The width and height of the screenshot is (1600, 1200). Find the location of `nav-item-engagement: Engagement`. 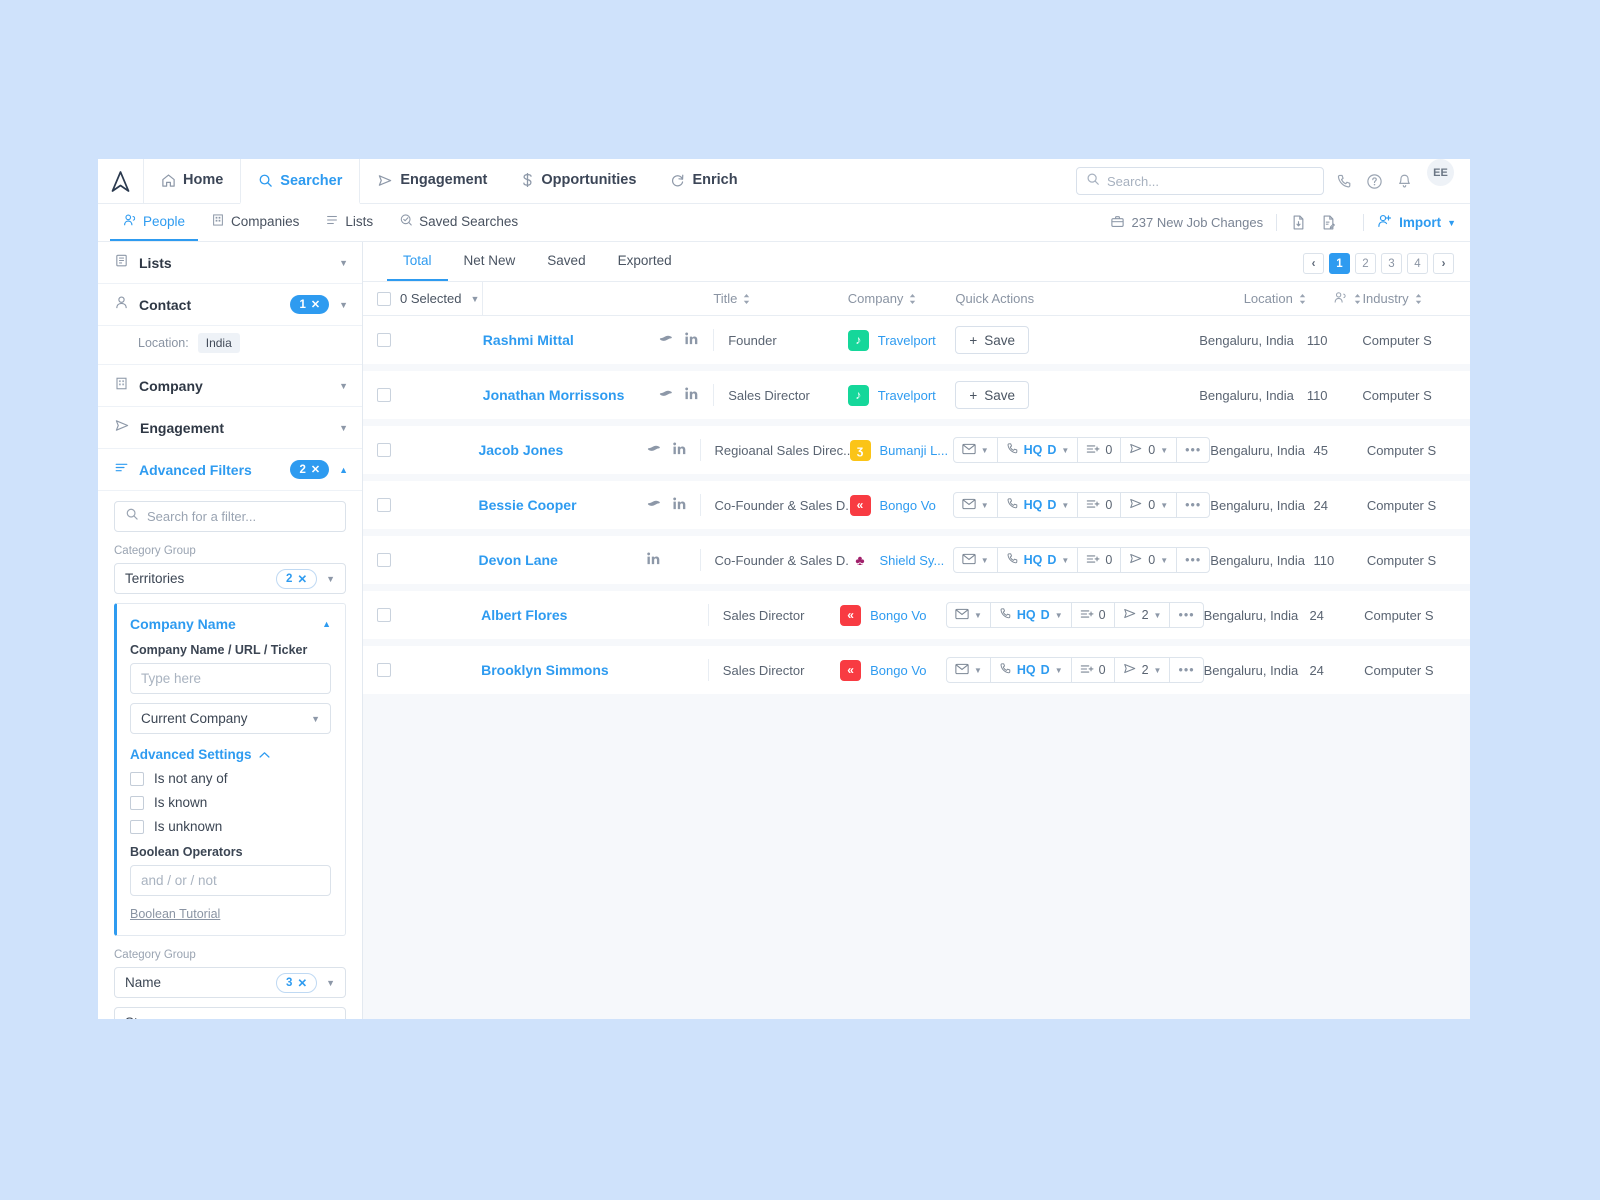

nav-item-engagement: Engagement is located at coordinates (432, 181).